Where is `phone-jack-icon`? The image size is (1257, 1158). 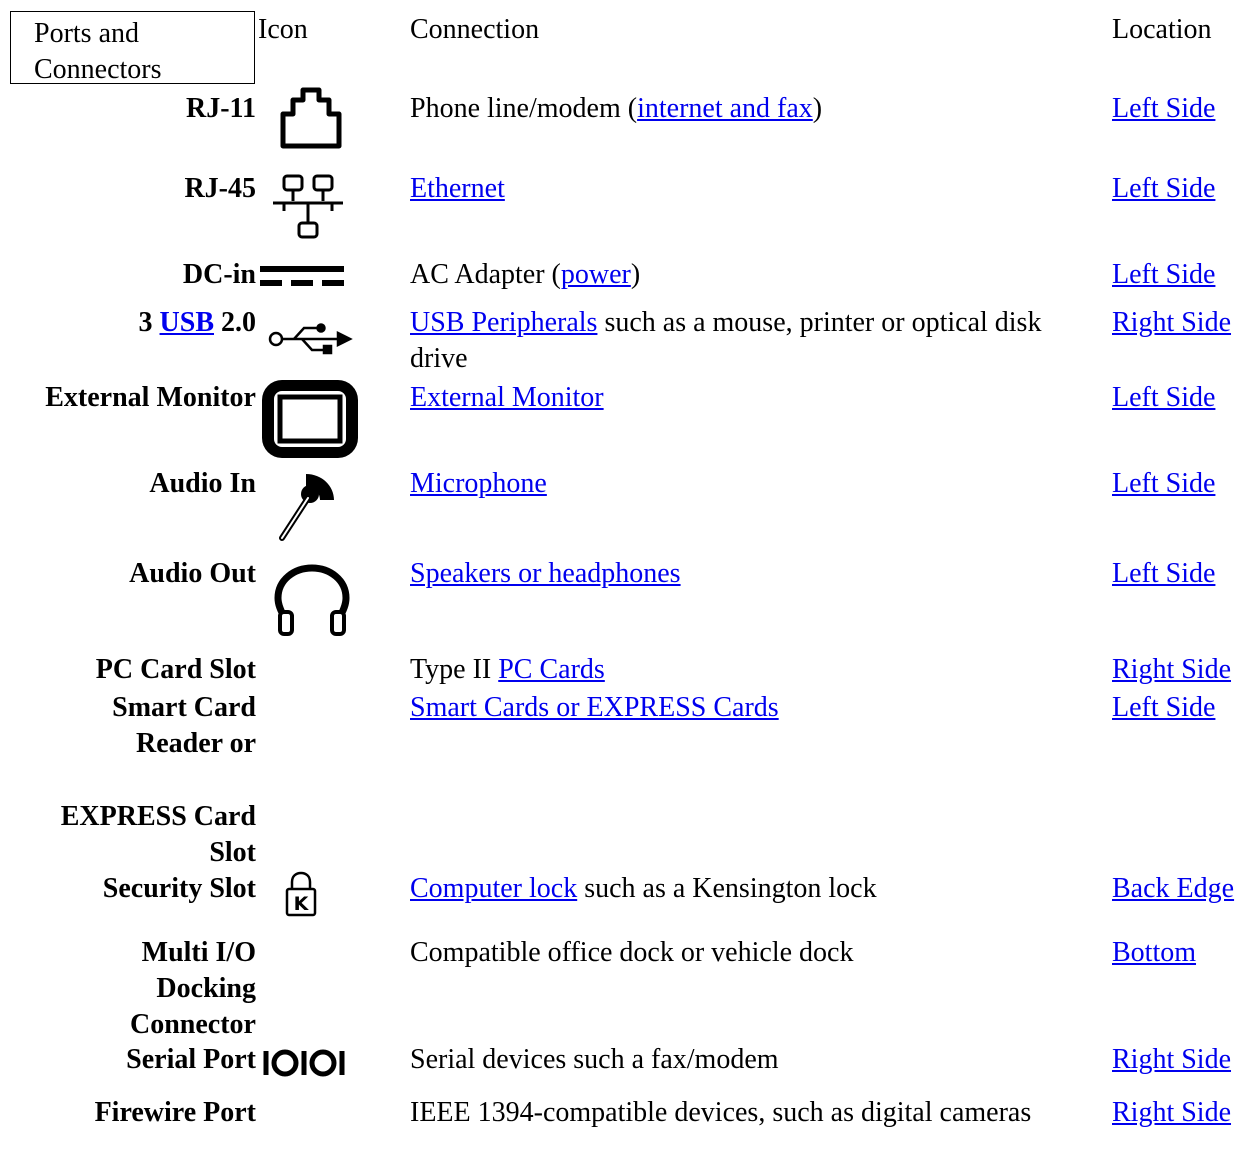 phone-jack-icon is located at coordinates (311, 118).